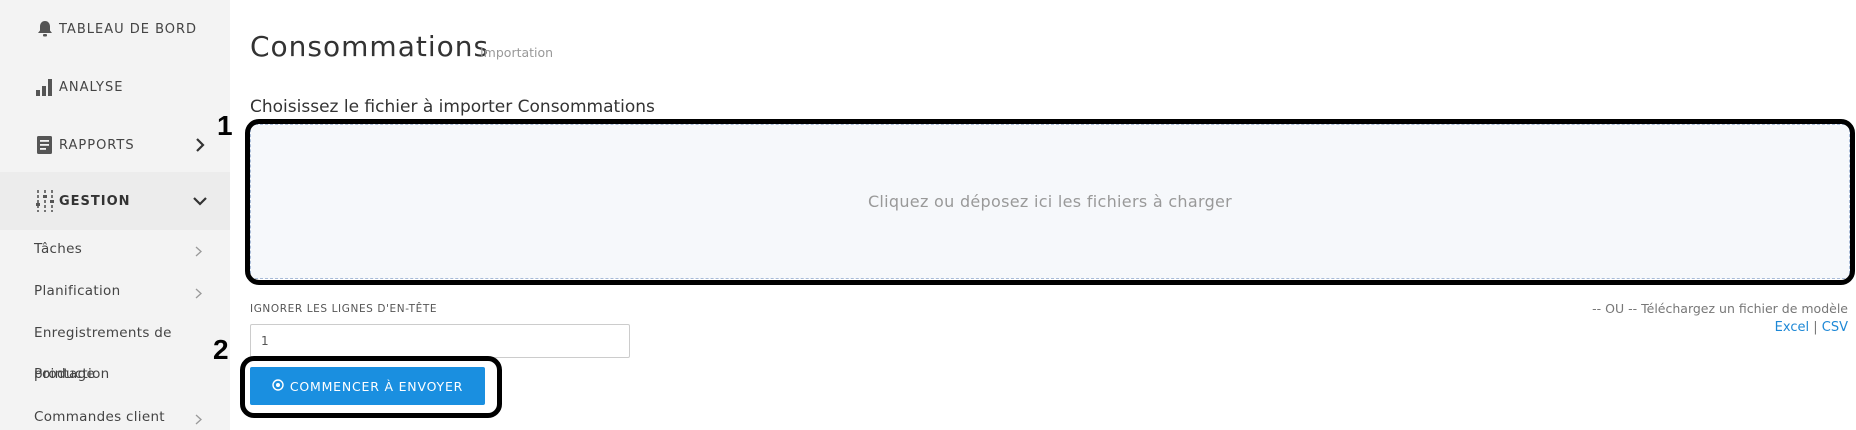 This screenshot has height=430, width=1856. What do you see at coordinates (91, 87) in the screenshot?
I see `sidebar-item-label: ANALYSE` at bounding box center [91, 87].